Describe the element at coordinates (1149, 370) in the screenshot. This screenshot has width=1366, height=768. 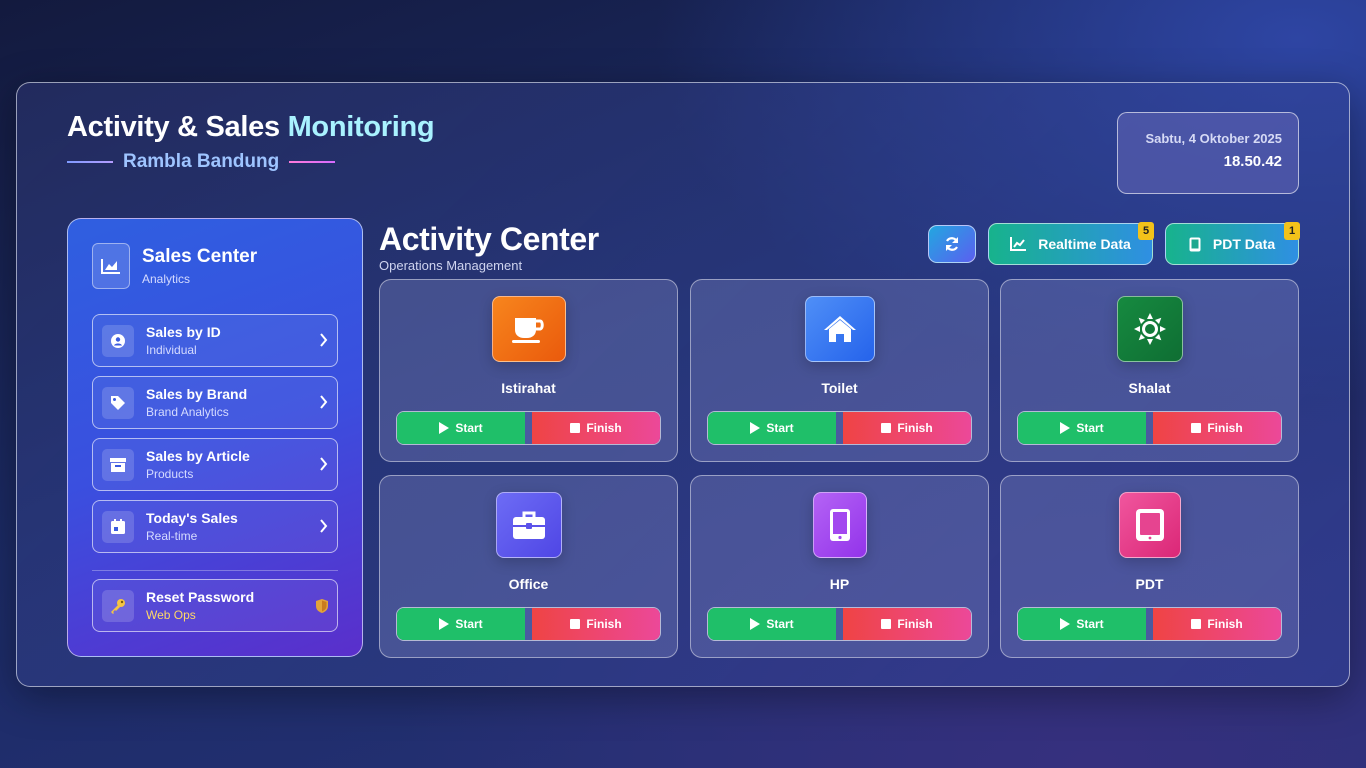
I see `activity-card-shalat: Shalat Start Finish` at that location.